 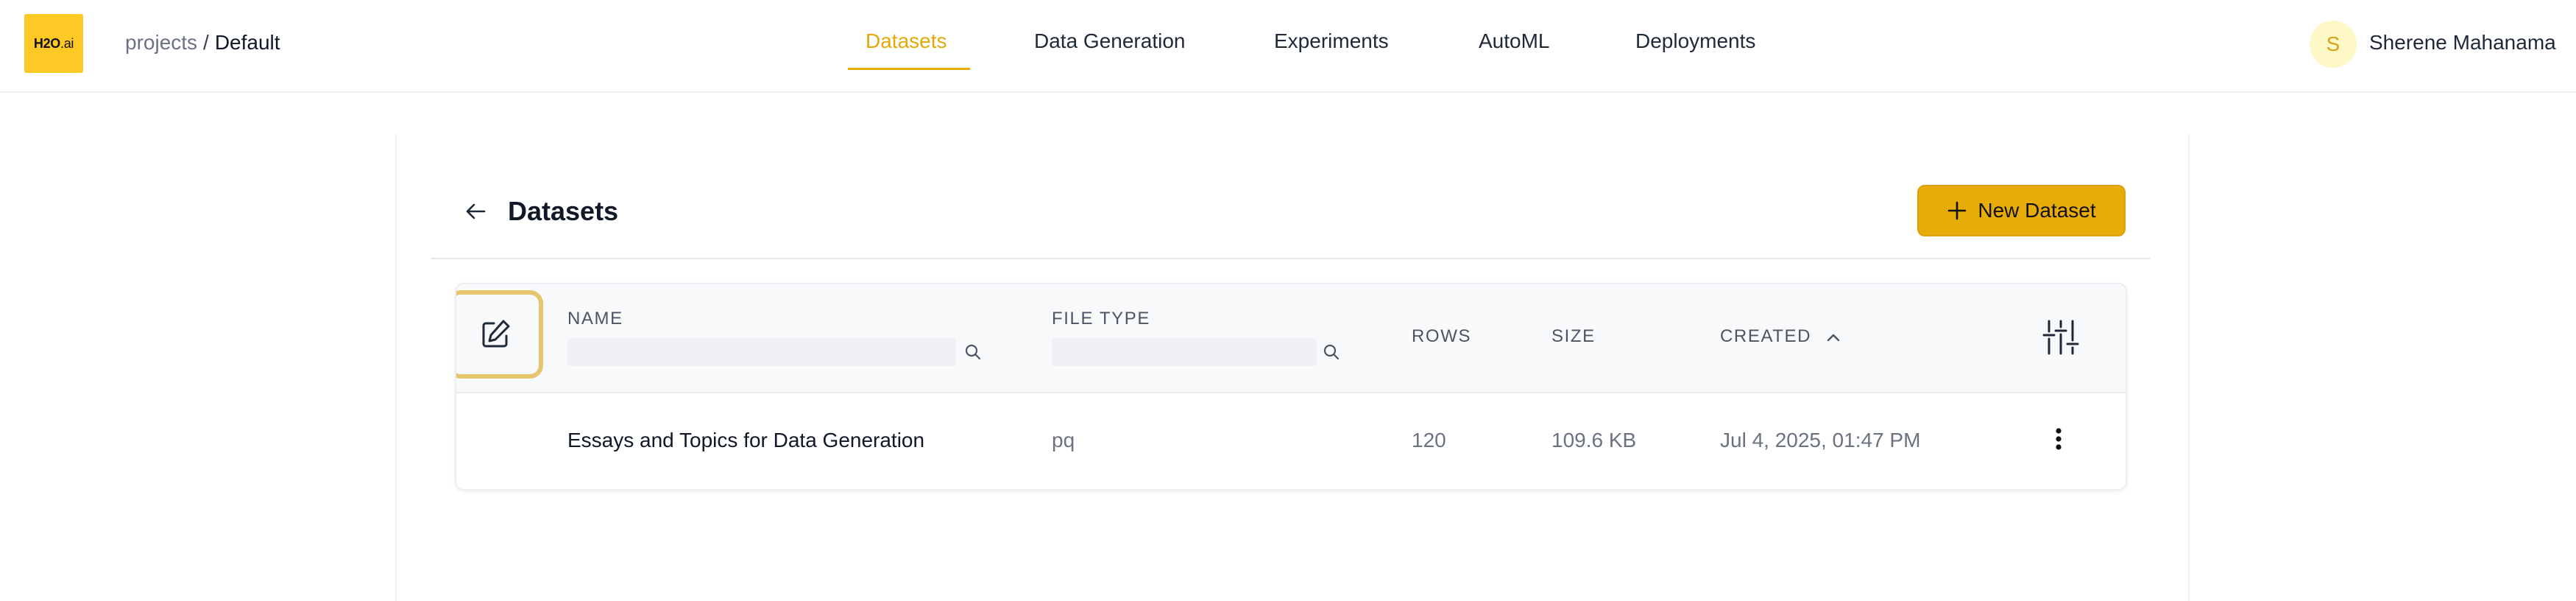 What do you see at coordinates (475, 212) in the screenshot?
I see `arrow-left-icon` at bounding box center [475, 212].